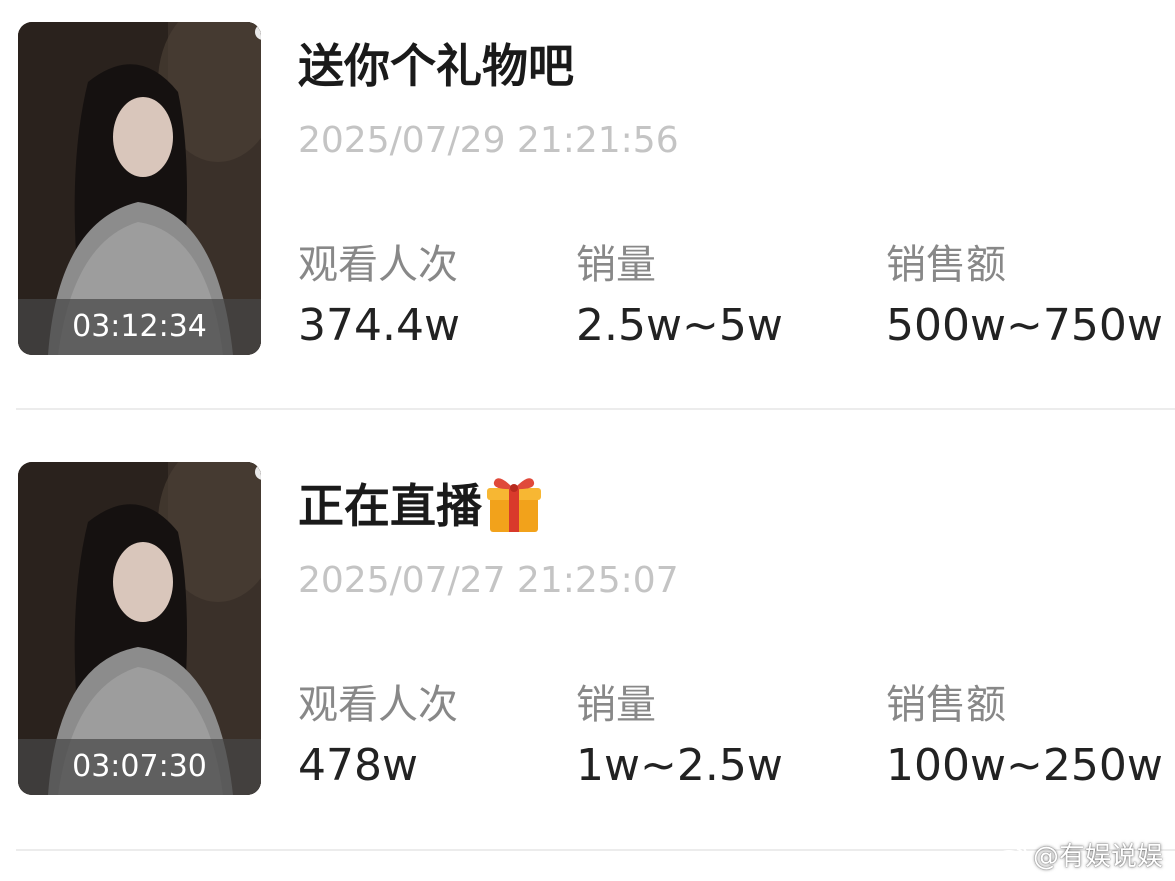  Describe the element at coordinates (488, 580) in the screenshot. I see `live-date: 2025/07/27 21:25:07` at that location.